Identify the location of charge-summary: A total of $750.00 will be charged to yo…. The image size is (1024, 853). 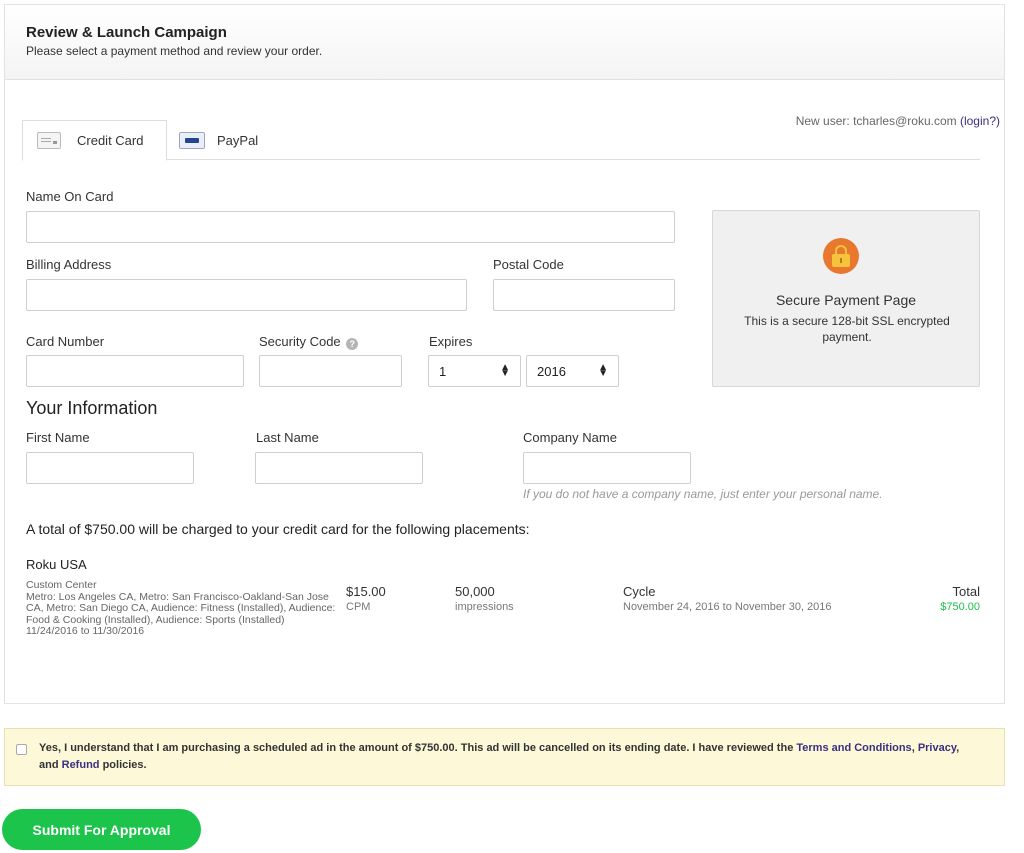
(278, 529).